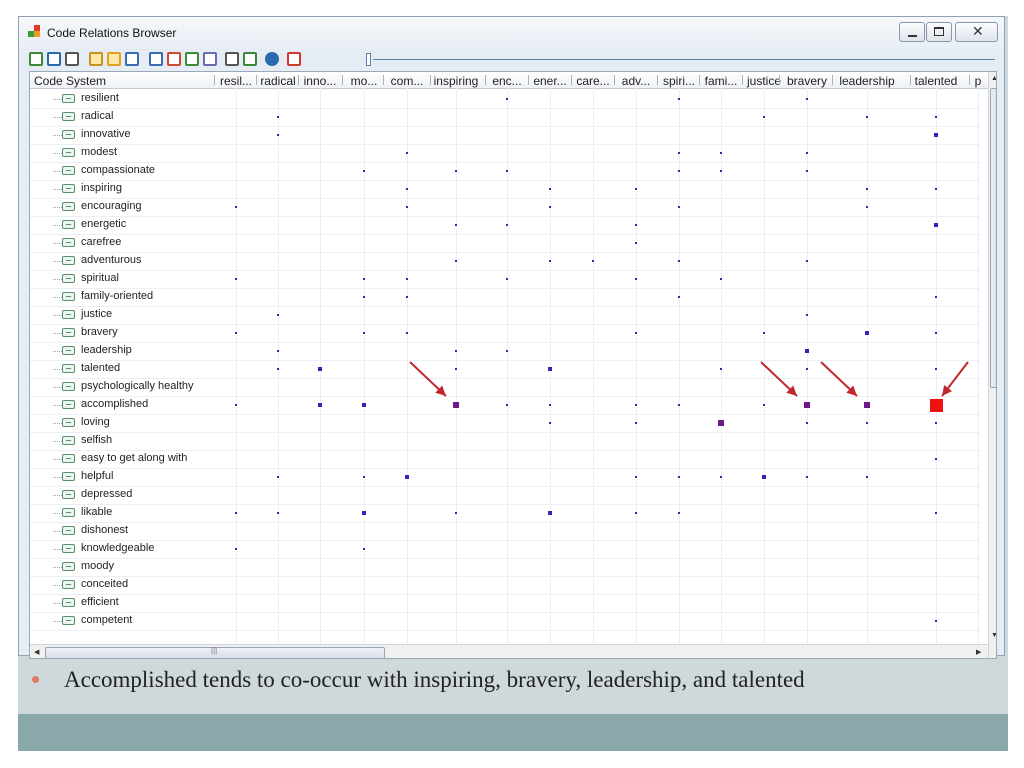  I want to click on table-row: leadership, so click(505, 351).